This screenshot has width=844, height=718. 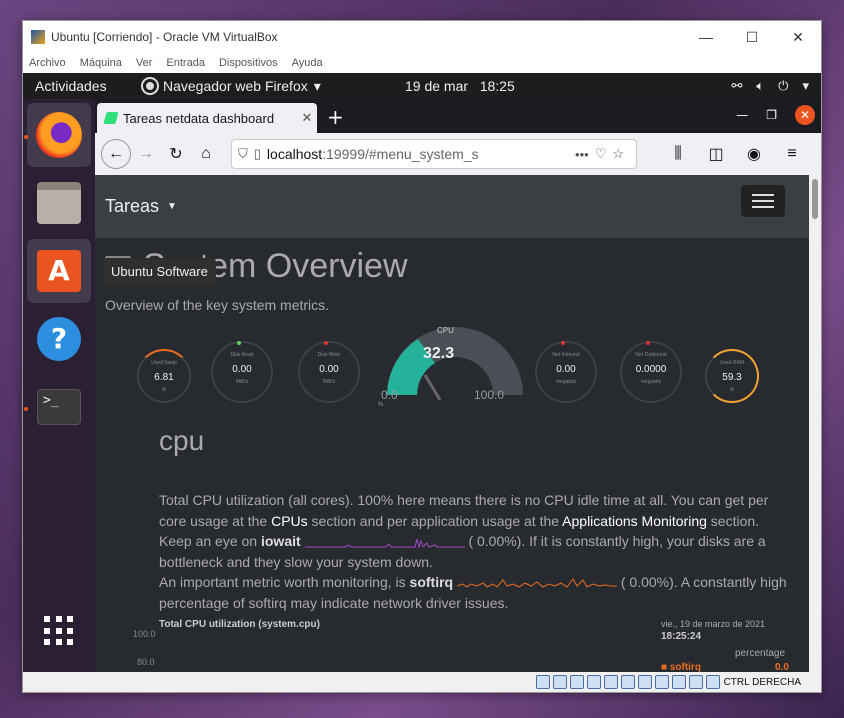 I want to click on gauge-value: 0.00, so click(x=242, y=369).